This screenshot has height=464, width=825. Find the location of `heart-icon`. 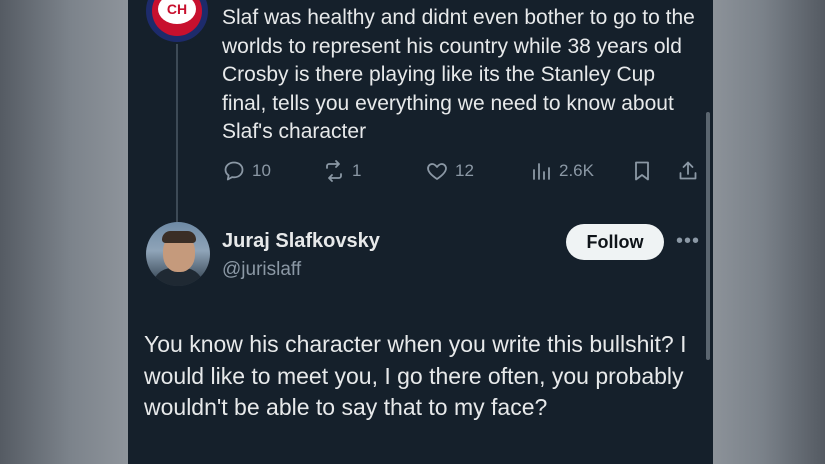

heart-icon is located at coordinates (437, 171).